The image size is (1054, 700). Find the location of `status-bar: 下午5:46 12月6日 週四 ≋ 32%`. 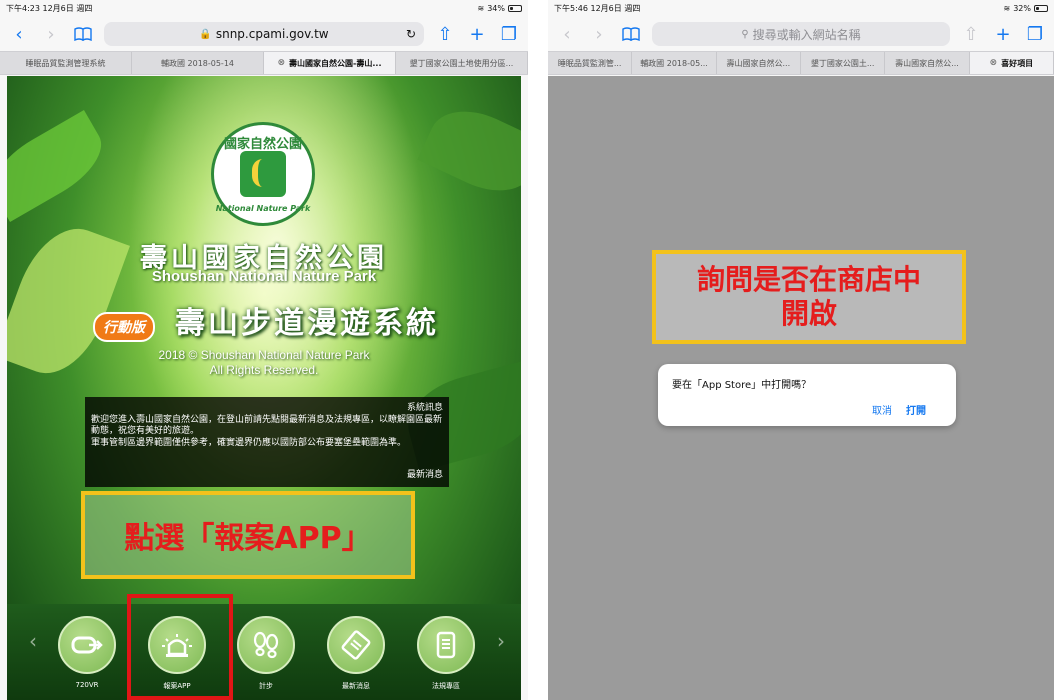

status-bar: 下午5:46 12月6日 週四 ≋ 32% is located at coordinates (801, 8).